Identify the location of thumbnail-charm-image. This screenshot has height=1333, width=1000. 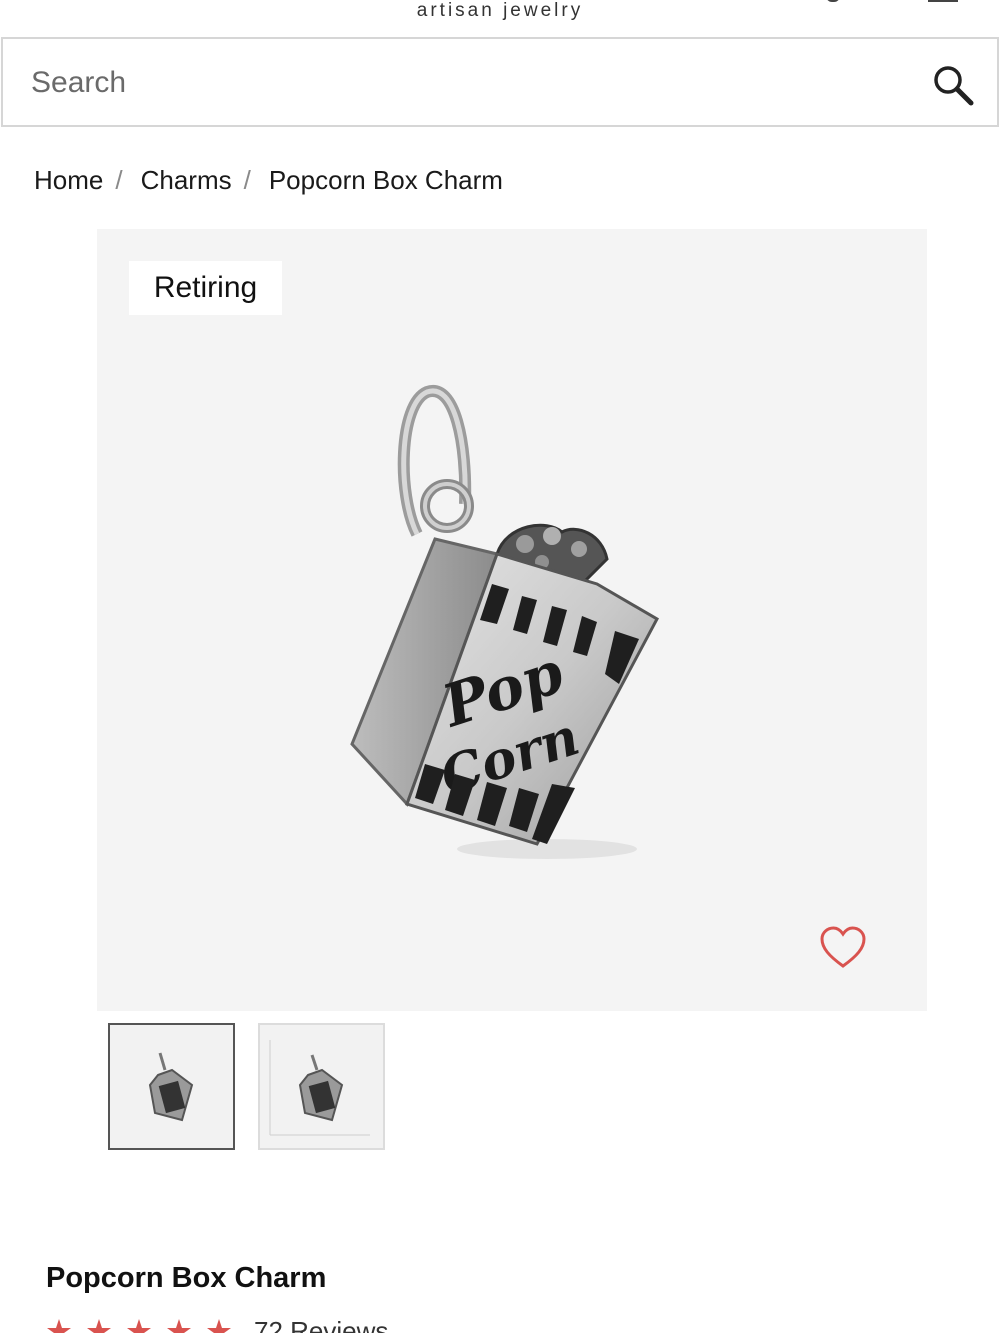
(171, 1087).